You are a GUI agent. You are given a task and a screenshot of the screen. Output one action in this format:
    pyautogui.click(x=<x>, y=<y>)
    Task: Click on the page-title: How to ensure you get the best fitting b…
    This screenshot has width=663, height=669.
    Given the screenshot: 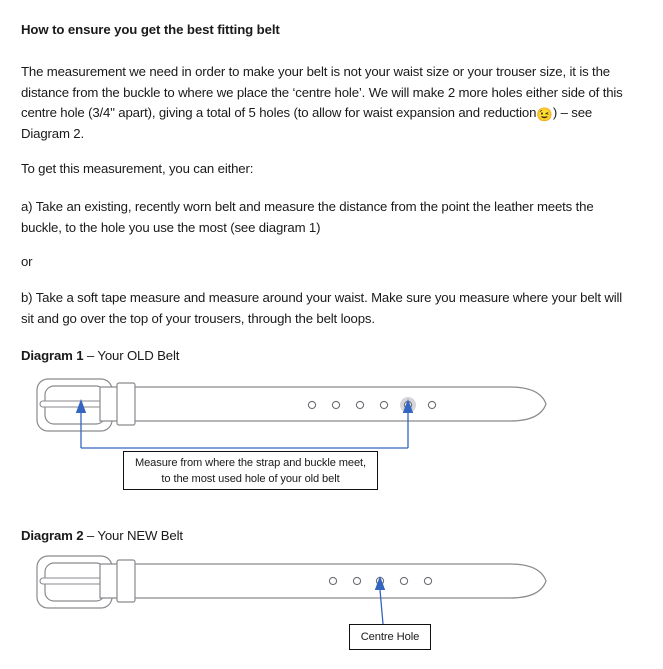 What is the action you would take?
    pyautogui.click(x=150, y=29)
    